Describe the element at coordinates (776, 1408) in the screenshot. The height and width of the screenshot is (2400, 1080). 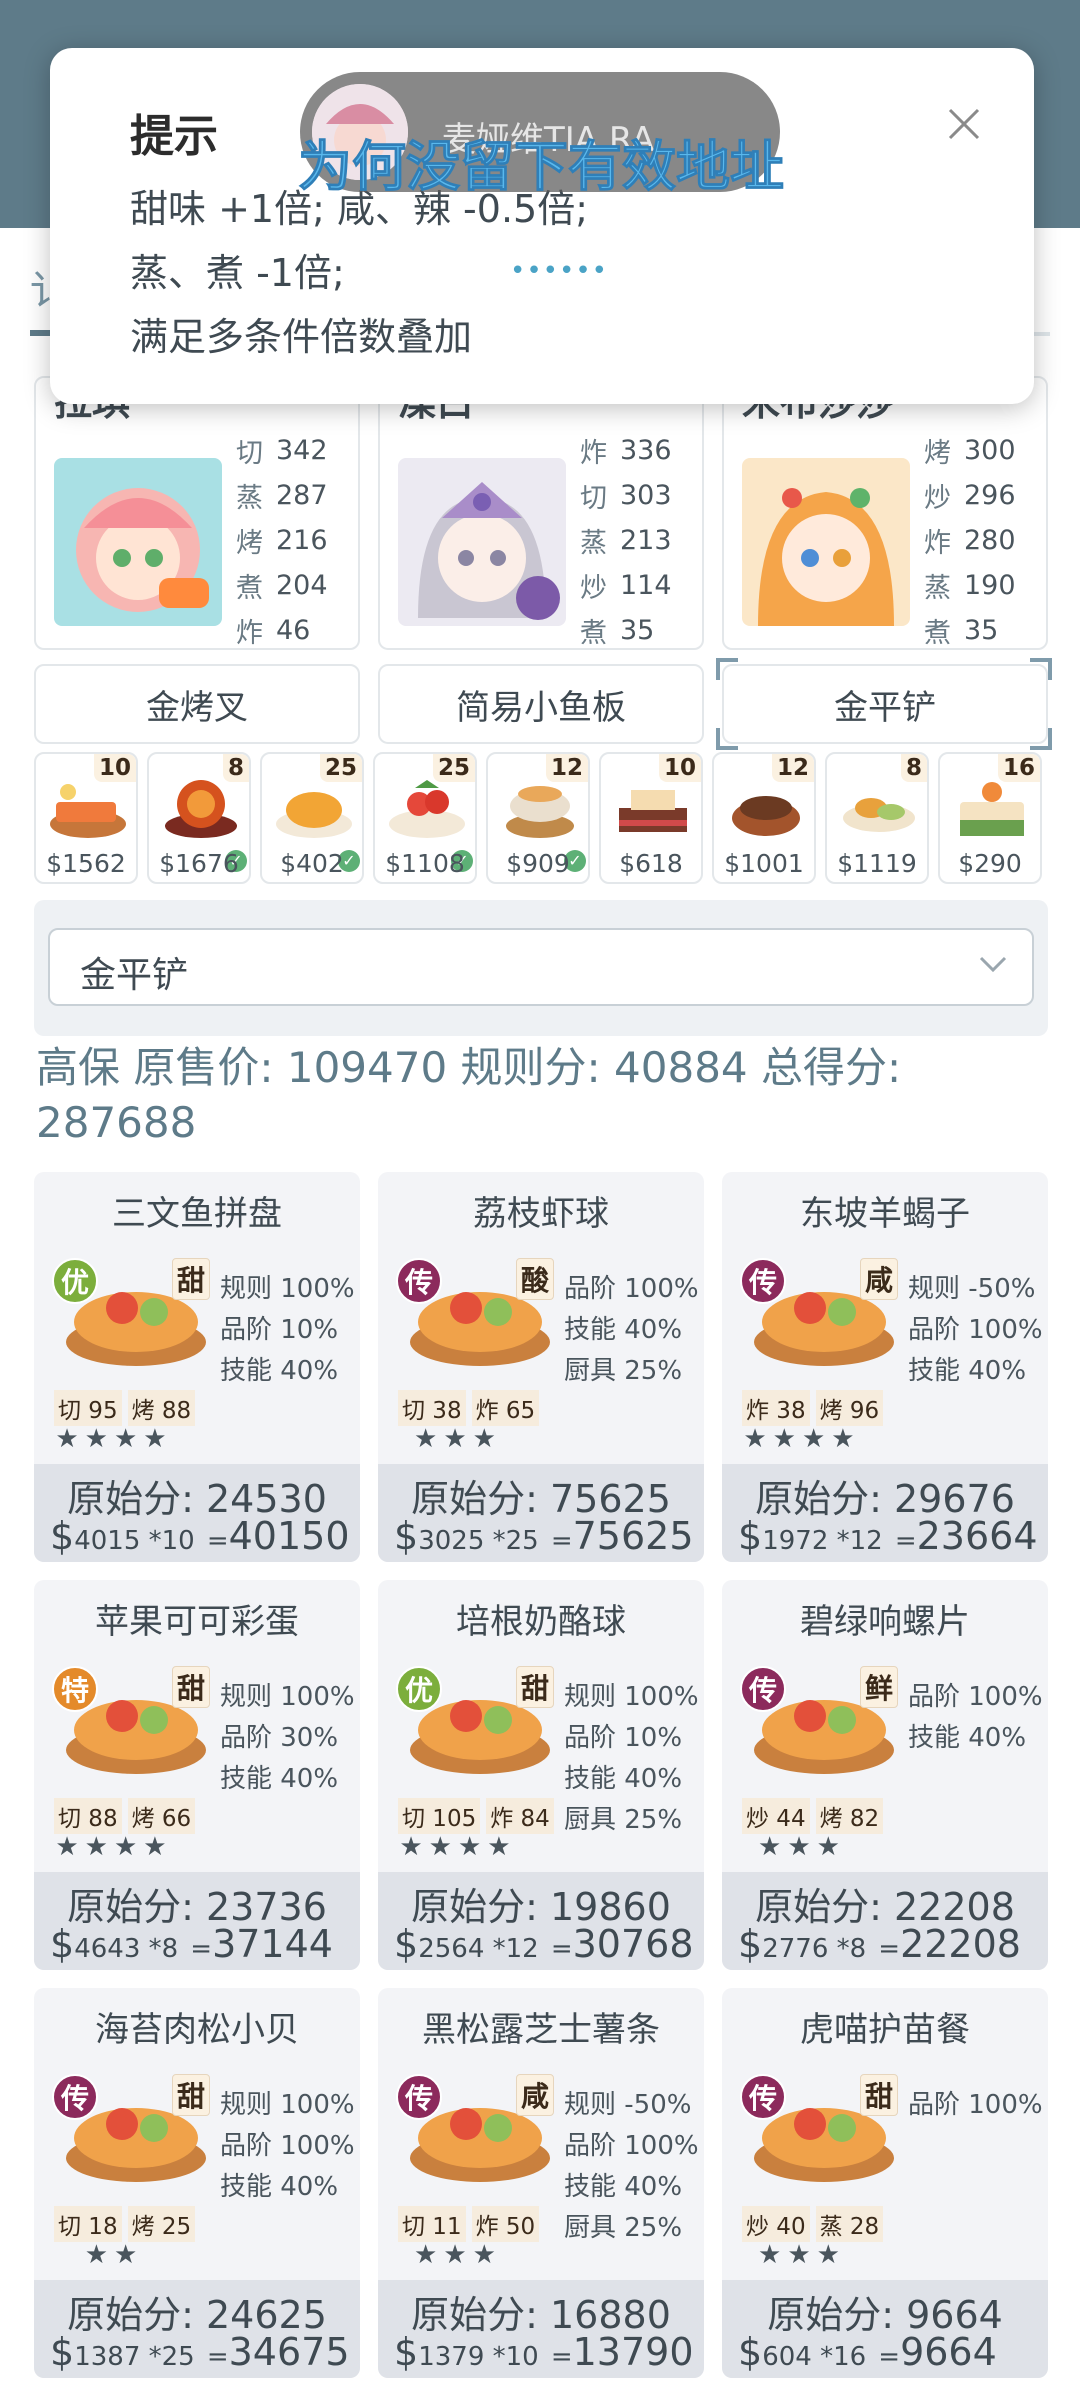
I see `skill-tag: 炸 38` at that location.